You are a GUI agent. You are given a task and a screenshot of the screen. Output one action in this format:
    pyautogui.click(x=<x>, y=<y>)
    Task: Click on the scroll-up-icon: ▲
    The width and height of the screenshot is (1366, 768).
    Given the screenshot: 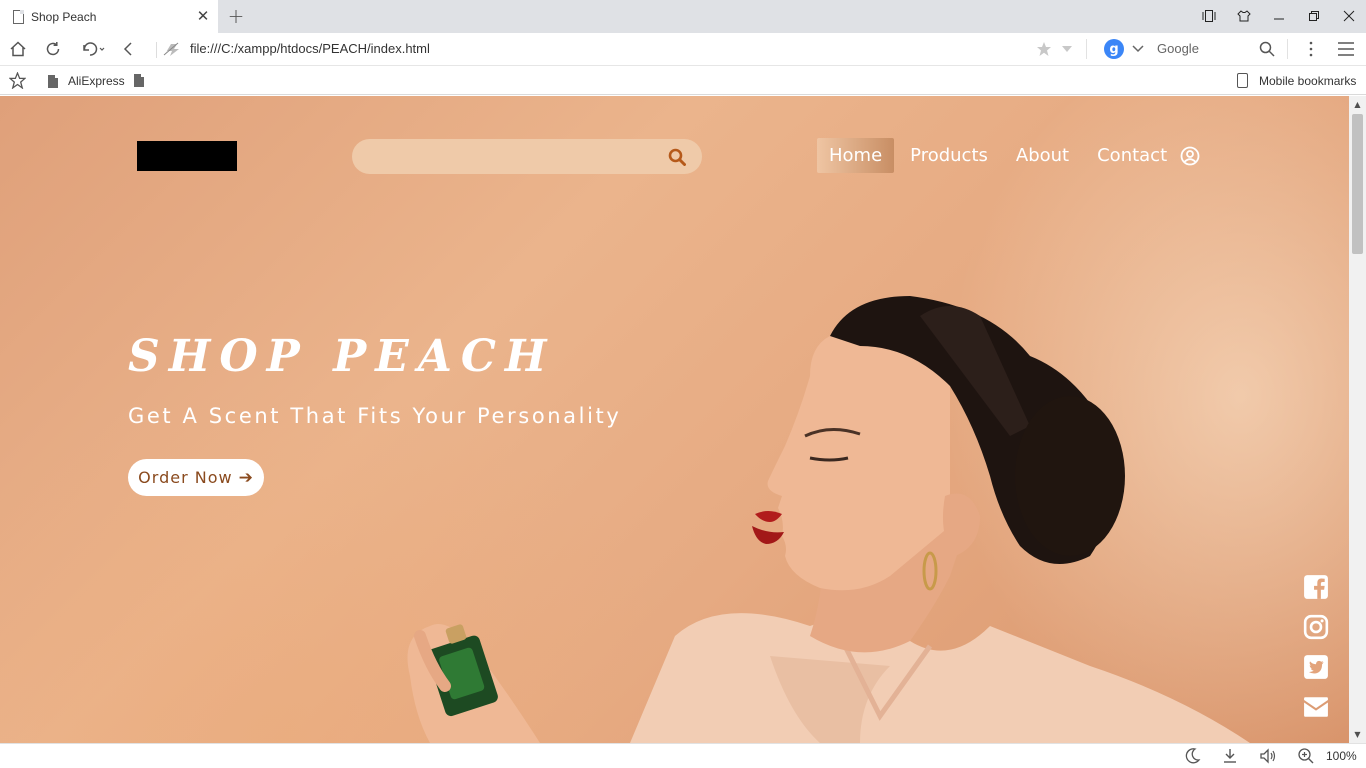 What is the action you would take?
    pyautogui.click(x=1357, y=104)
    